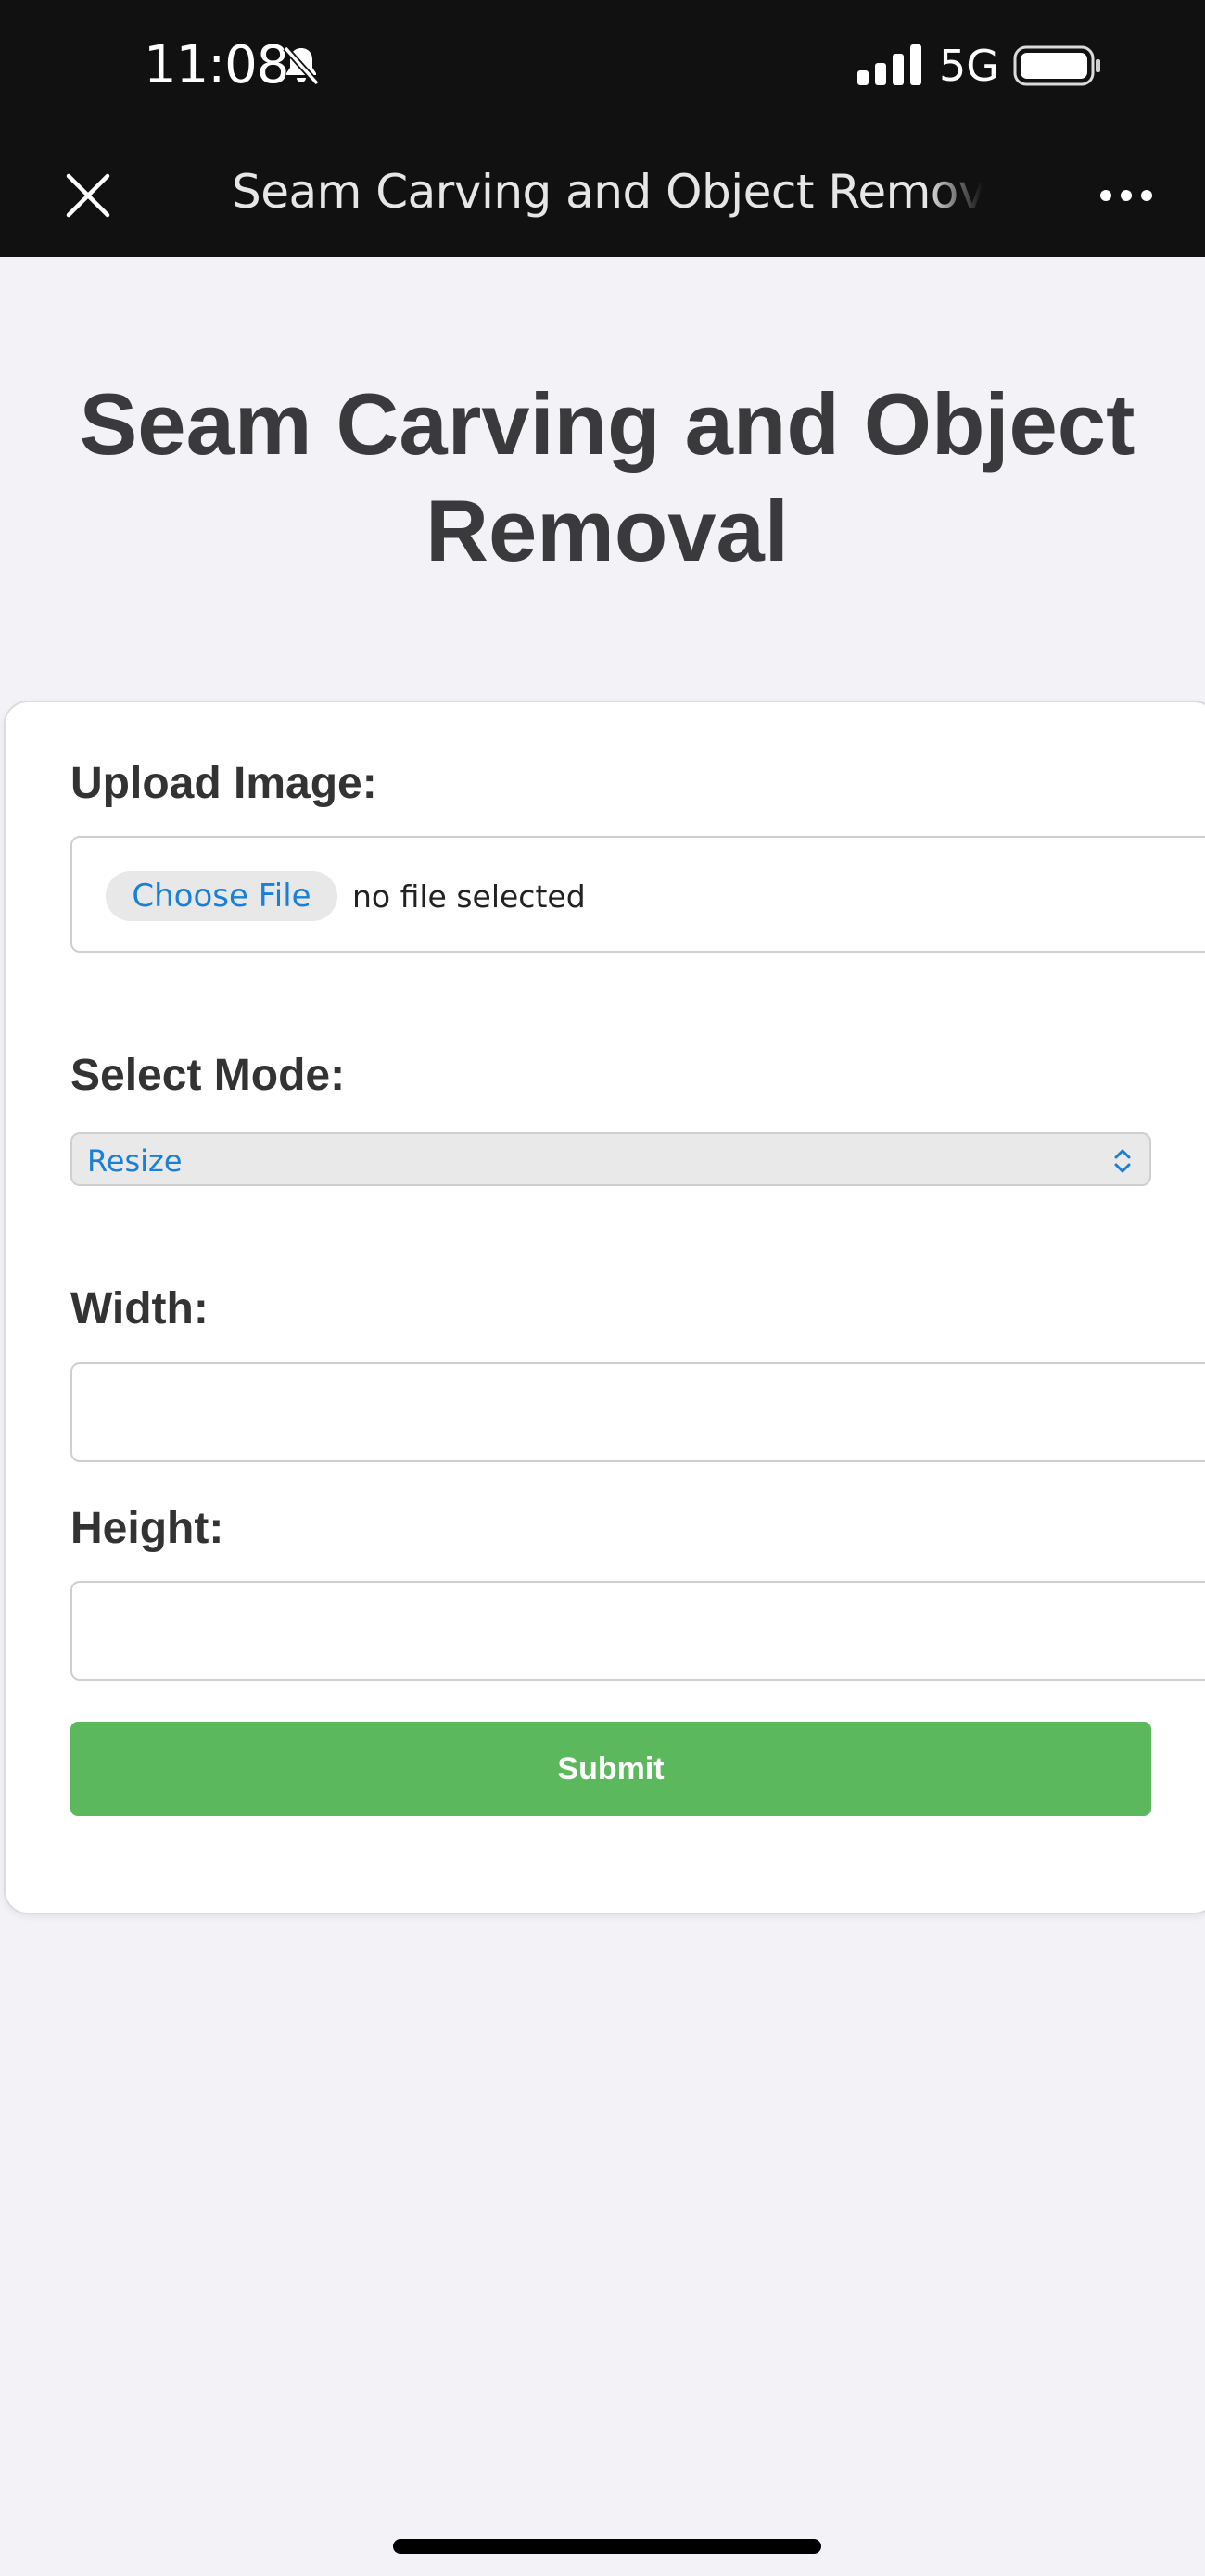 This screenshot has height=2576, width=1205. What do you see at coordinates (607, 2546) in the screenshot?
I see `home-indicator` at bounding box center [607, 2546].